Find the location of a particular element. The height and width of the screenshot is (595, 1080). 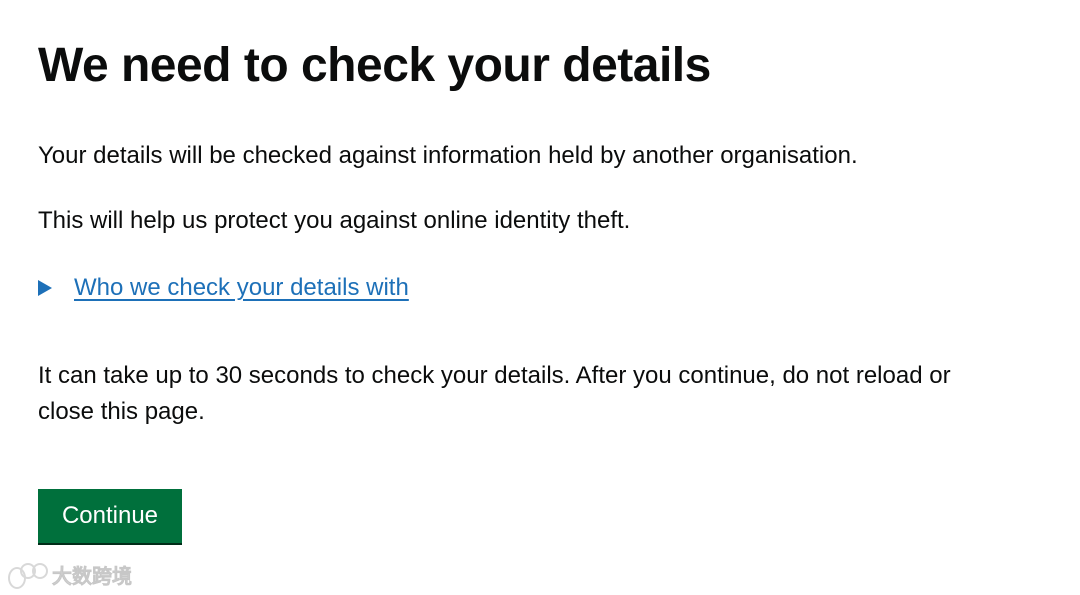

triangle-right-icon is located at coordinates (45, 288).